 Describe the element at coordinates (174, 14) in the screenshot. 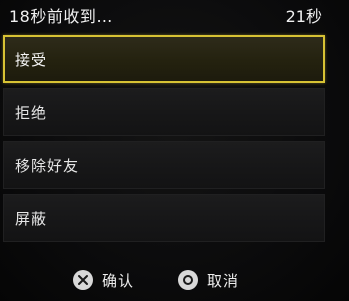

I see `dialog-header: 18秒前收到… 21秒` at that location.